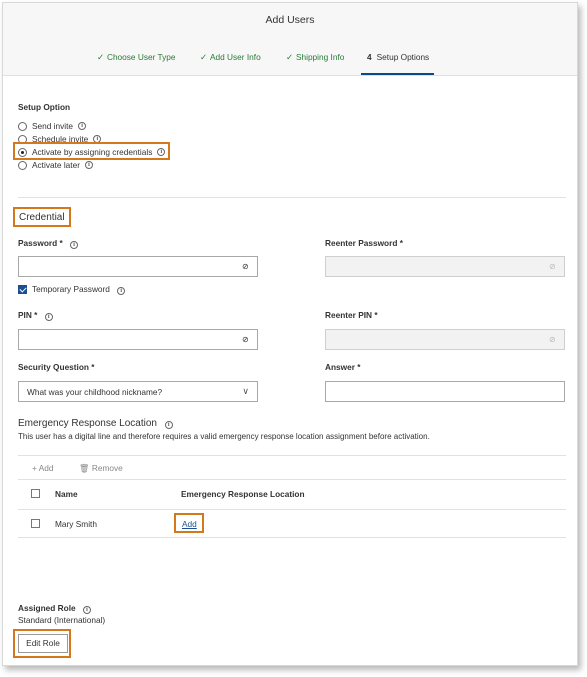  I want to click on step-label: Choose User Type, so click(141, 57).